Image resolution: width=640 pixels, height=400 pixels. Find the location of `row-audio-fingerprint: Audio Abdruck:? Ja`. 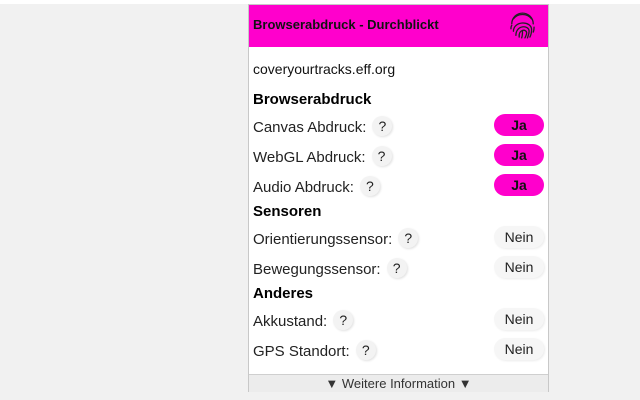

row-audio-fingerprint: Audio Abdruck:? Ja is located at coordinates (399, 185).